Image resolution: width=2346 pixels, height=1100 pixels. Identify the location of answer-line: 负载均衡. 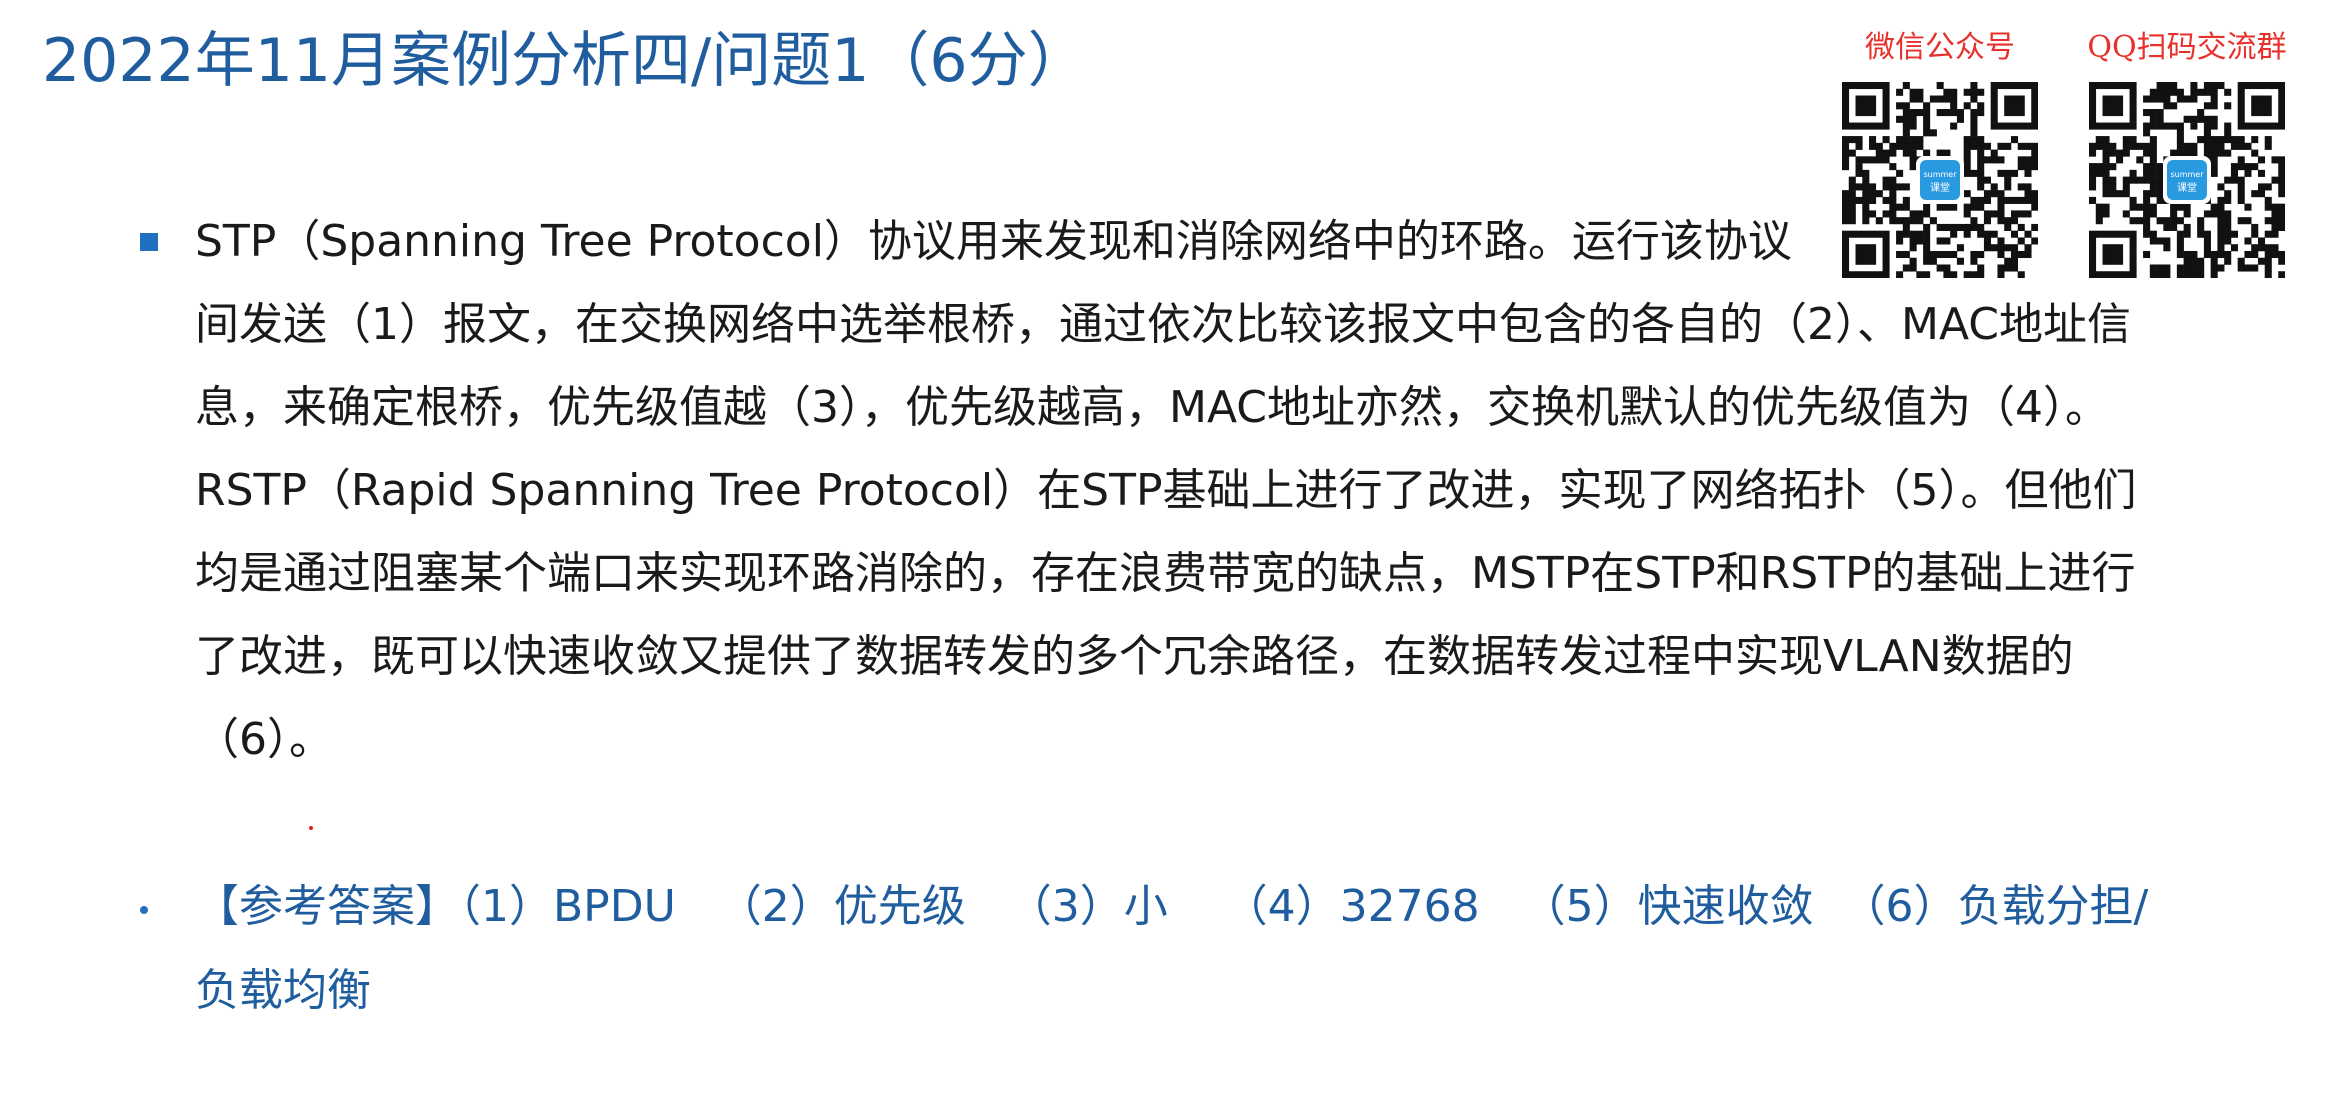
(283, 990).